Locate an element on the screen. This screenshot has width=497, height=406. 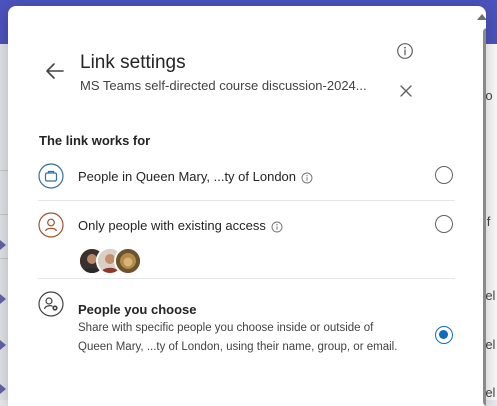
avatar is located at coordinates (128, 261).